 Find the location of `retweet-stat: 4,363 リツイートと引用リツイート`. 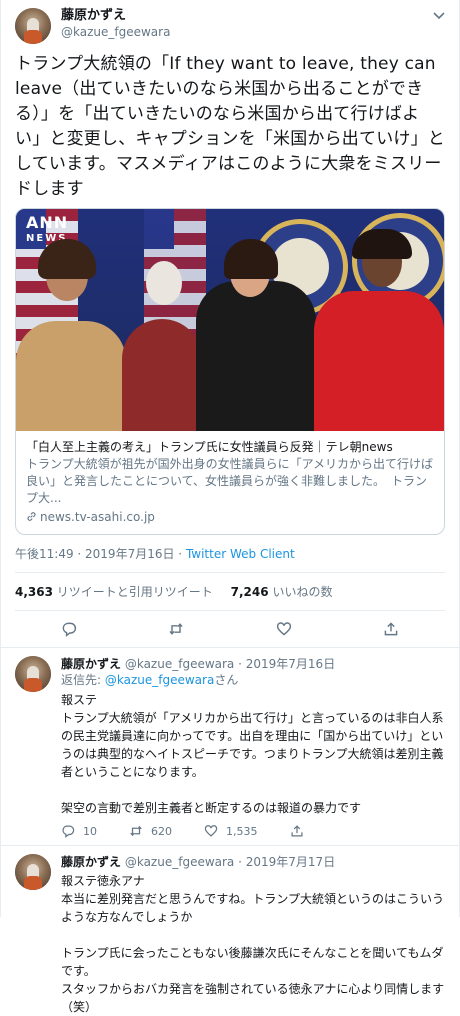

retweet-stat: 4,363 リツイートと引用リツイート is located at coordinates (114, 592).